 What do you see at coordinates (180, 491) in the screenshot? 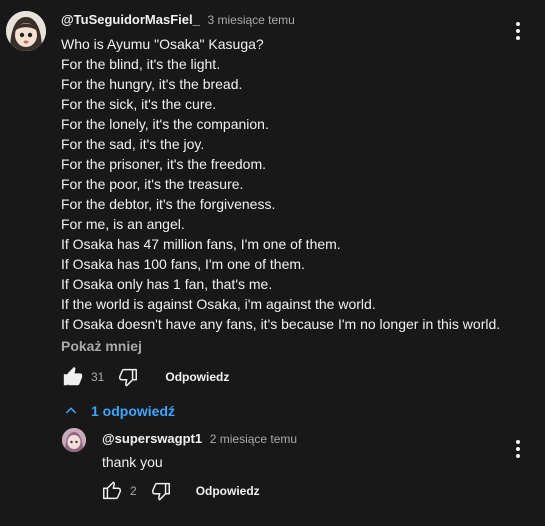
I see `reply-actions: 2 Odpowiedz` at bounding box center [180, 491].